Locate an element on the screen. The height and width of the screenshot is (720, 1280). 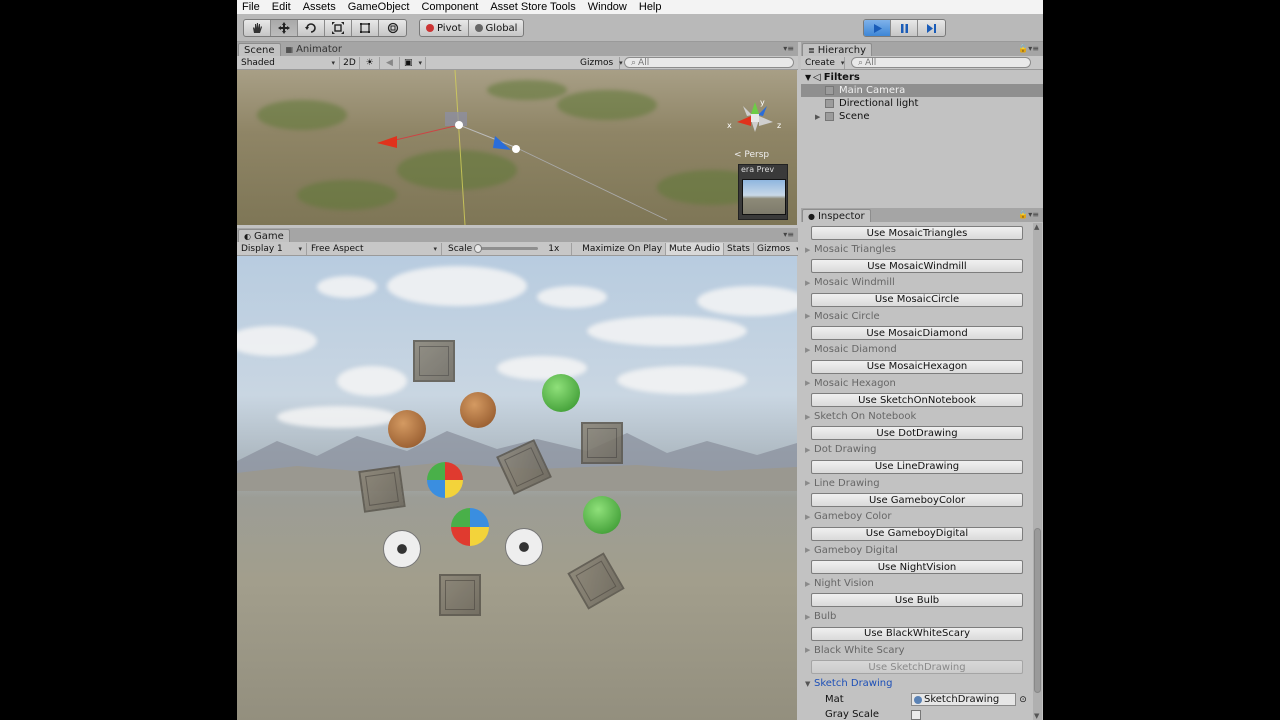
inspector-section-foldout: ▶ Sketch On Notebook is located at coordinates (860, 416).